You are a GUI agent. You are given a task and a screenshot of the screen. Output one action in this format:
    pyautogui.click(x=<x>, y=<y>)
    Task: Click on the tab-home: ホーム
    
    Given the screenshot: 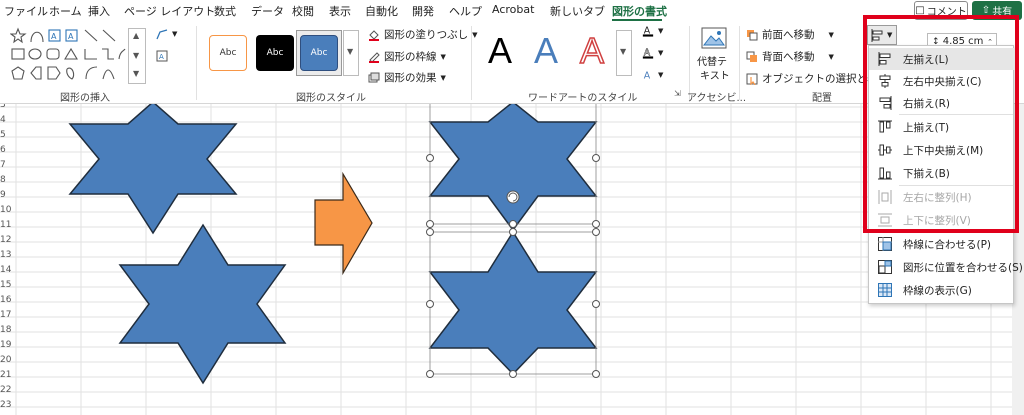 What is the action you would take?
    pyautogui.click(x=65, y=11)
    